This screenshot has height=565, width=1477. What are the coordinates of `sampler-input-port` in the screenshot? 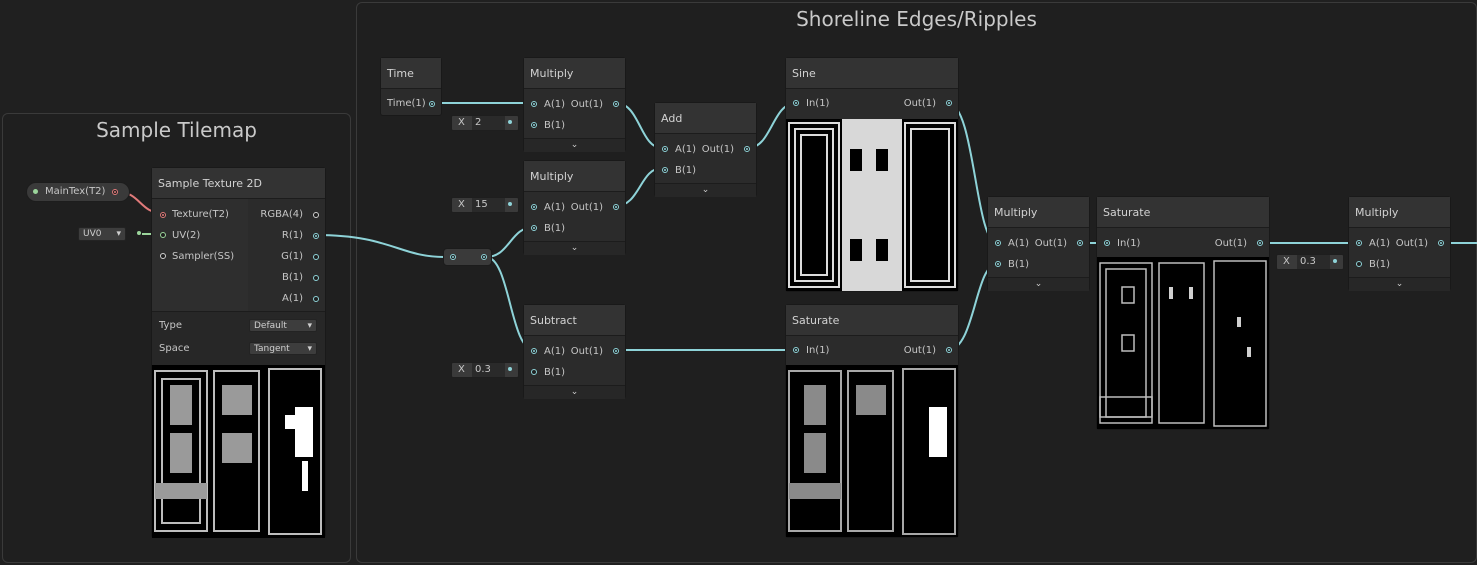 It's located at (163, 256).